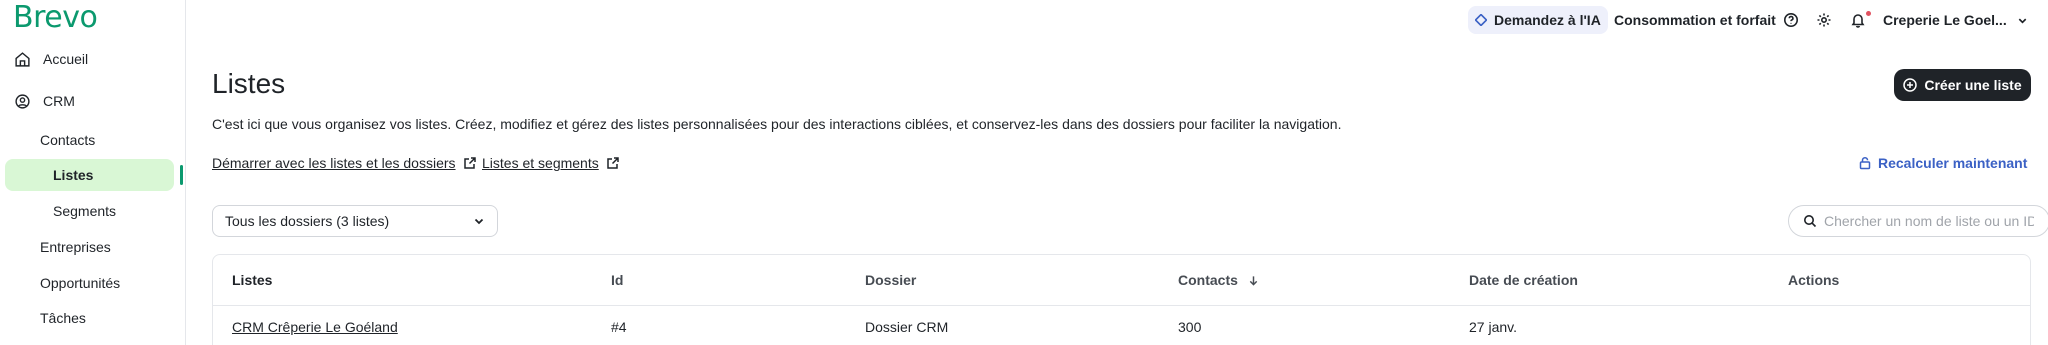  Describe the element at coordinates (315, 327) in the screenshot. I see `table-cell-list-name: CRM Crêperie Le Goéland` at that location.